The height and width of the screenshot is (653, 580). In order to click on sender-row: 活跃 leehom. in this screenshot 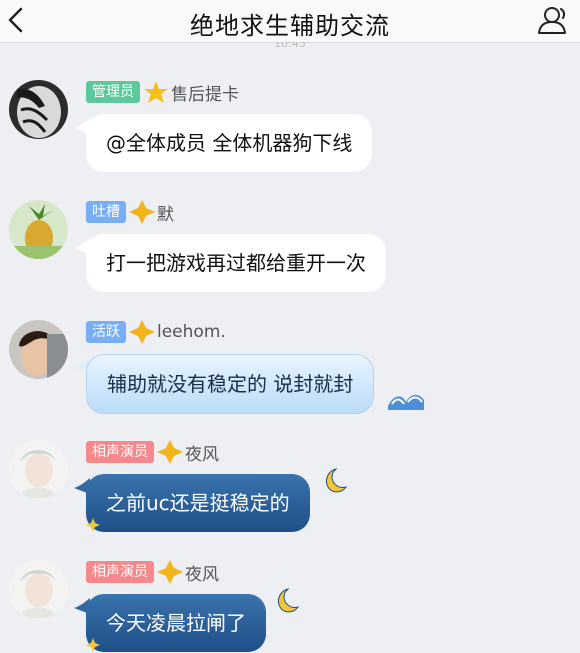, I will do `click(156, 332)`.